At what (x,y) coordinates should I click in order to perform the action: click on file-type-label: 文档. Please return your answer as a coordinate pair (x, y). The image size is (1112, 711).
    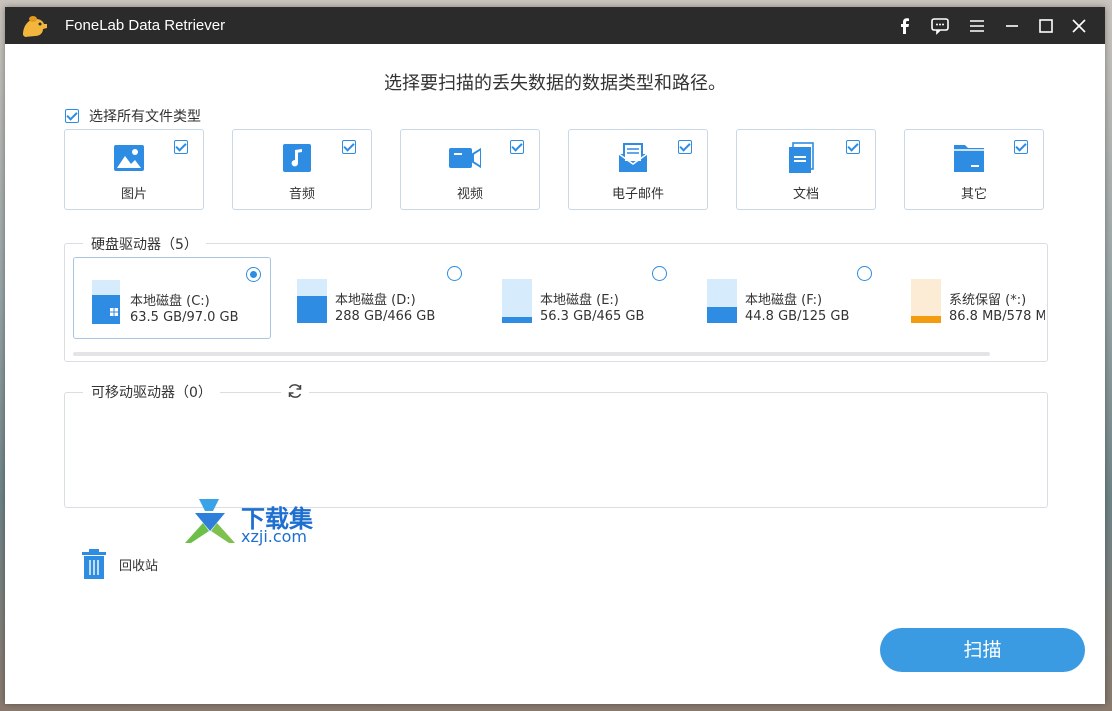
    Looking at the image, I should click on (805, 194).